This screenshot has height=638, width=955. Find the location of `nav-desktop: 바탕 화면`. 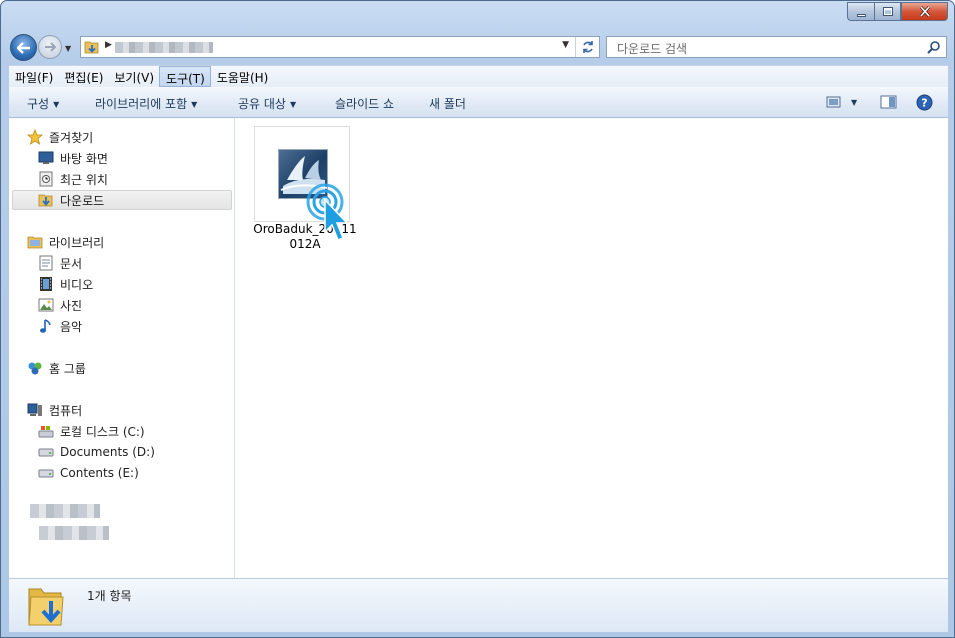

nav-desktop: 바탕 화면 is located at coordinates (133, 158).